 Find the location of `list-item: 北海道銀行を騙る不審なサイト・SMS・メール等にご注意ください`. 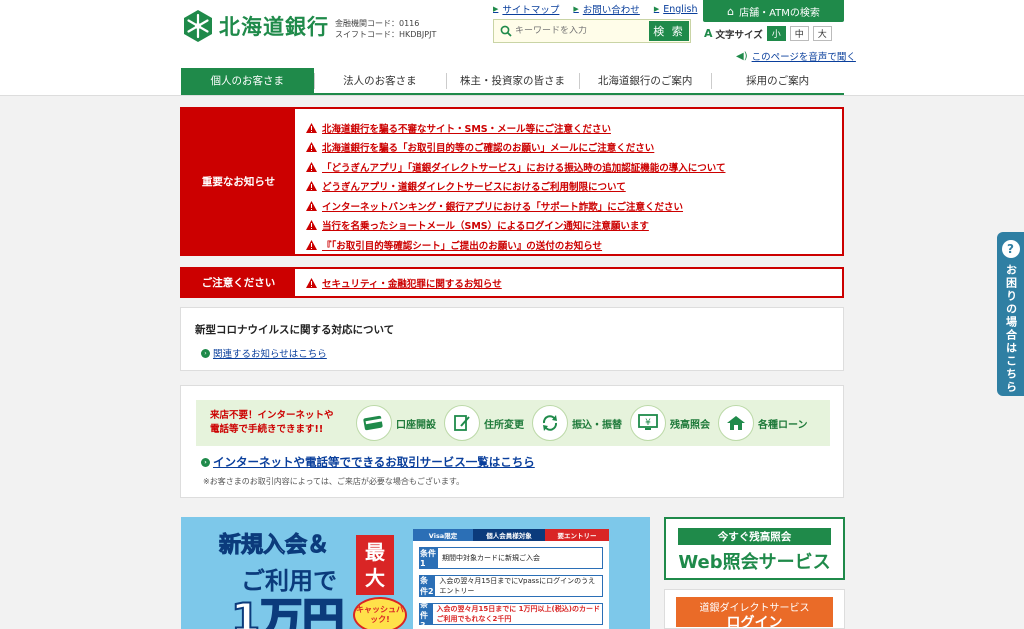

list-item: 北海道銀行を騙る不審なサイト・SMS・メール等にご注意ください is located at coordinates (515, 128).